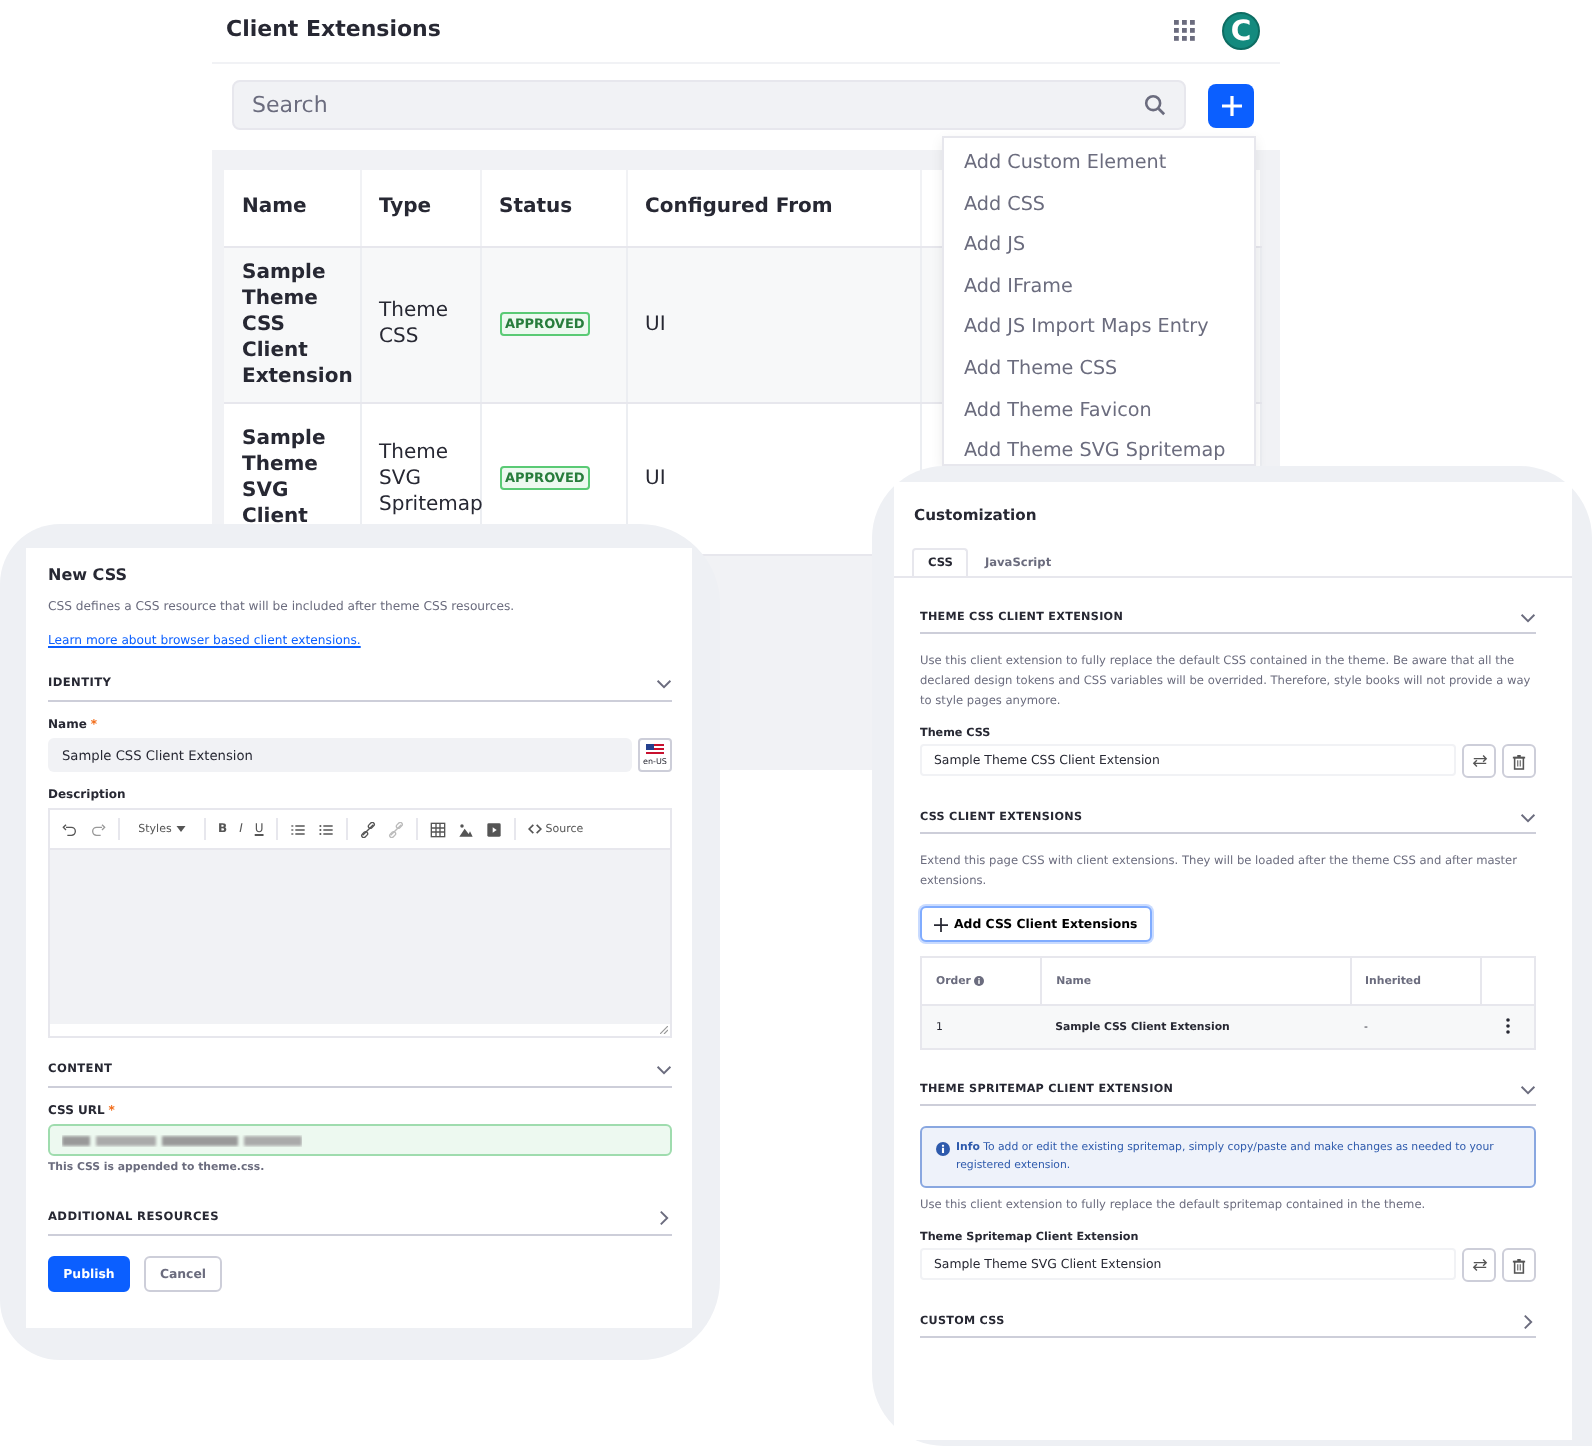  I want to click on undo-icon, so click(70, 829).